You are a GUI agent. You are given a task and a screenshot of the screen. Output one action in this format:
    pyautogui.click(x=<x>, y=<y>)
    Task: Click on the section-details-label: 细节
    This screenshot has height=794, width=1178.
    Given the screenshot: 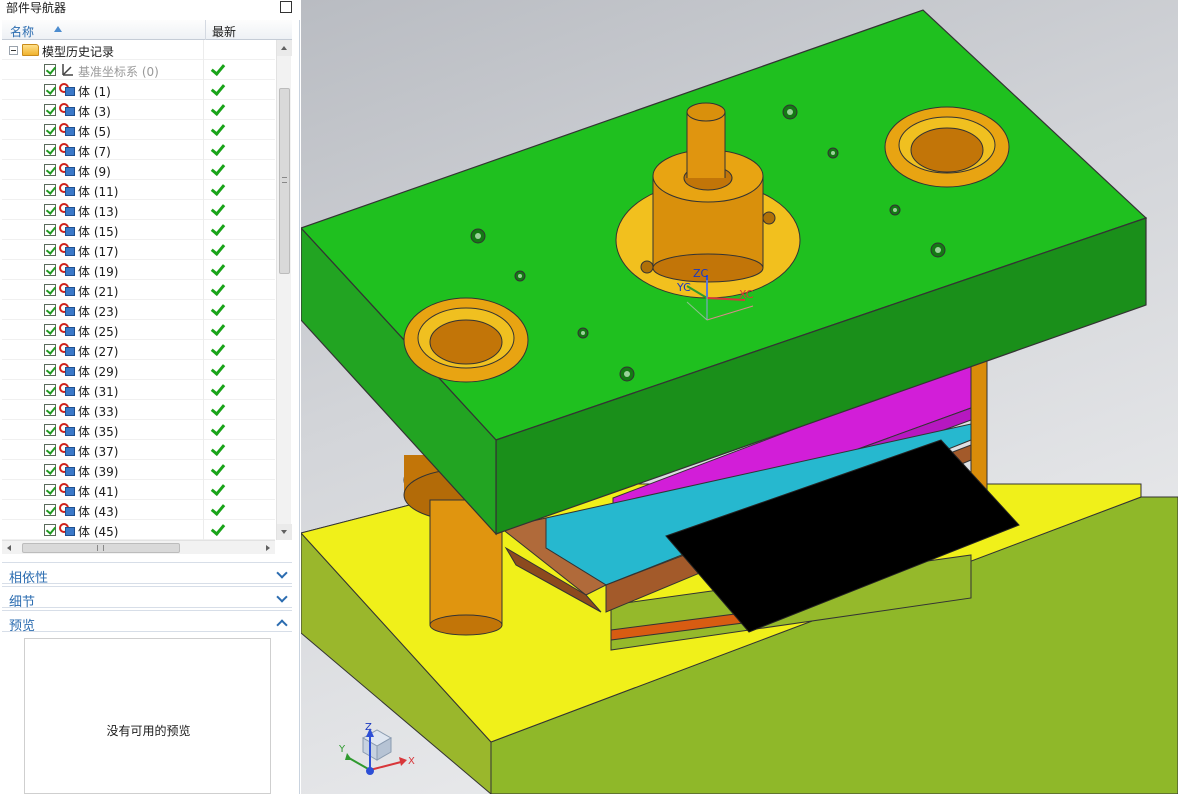 What is the action you would take?
    pyautogui.click(x=22, y=602)
    